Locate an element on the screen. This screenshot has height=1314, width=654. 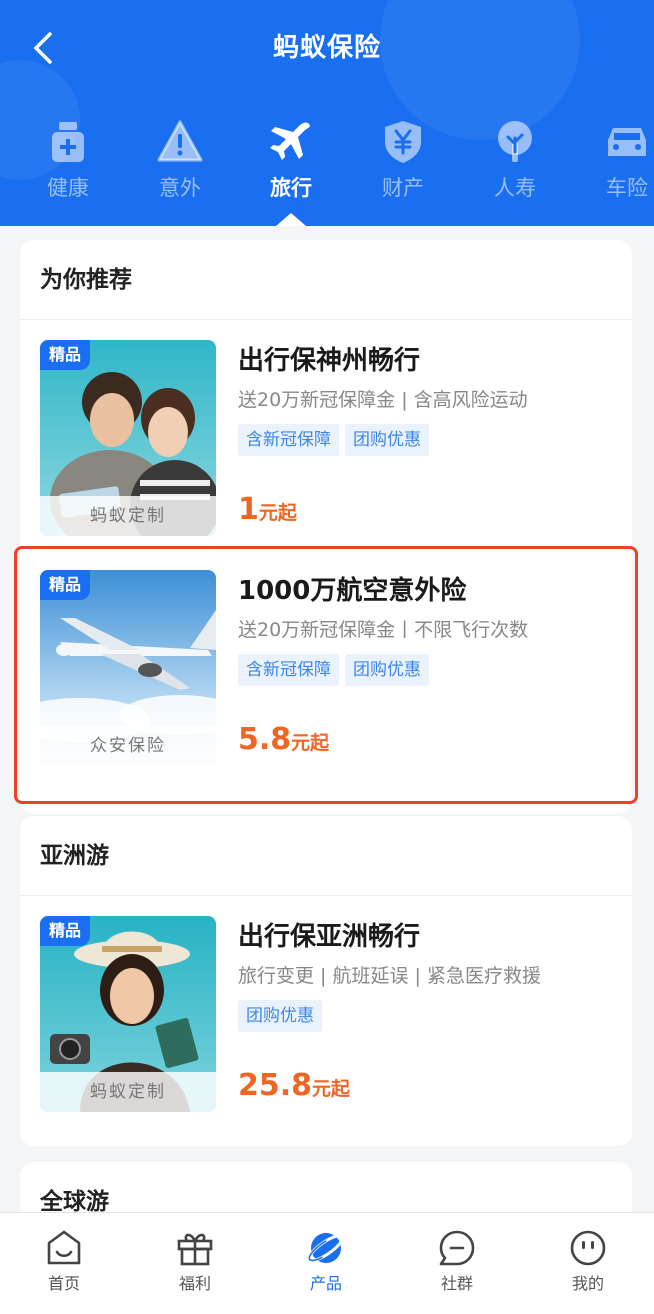
product-tags: 团购优惠 is located at coordinates (283, 1016).